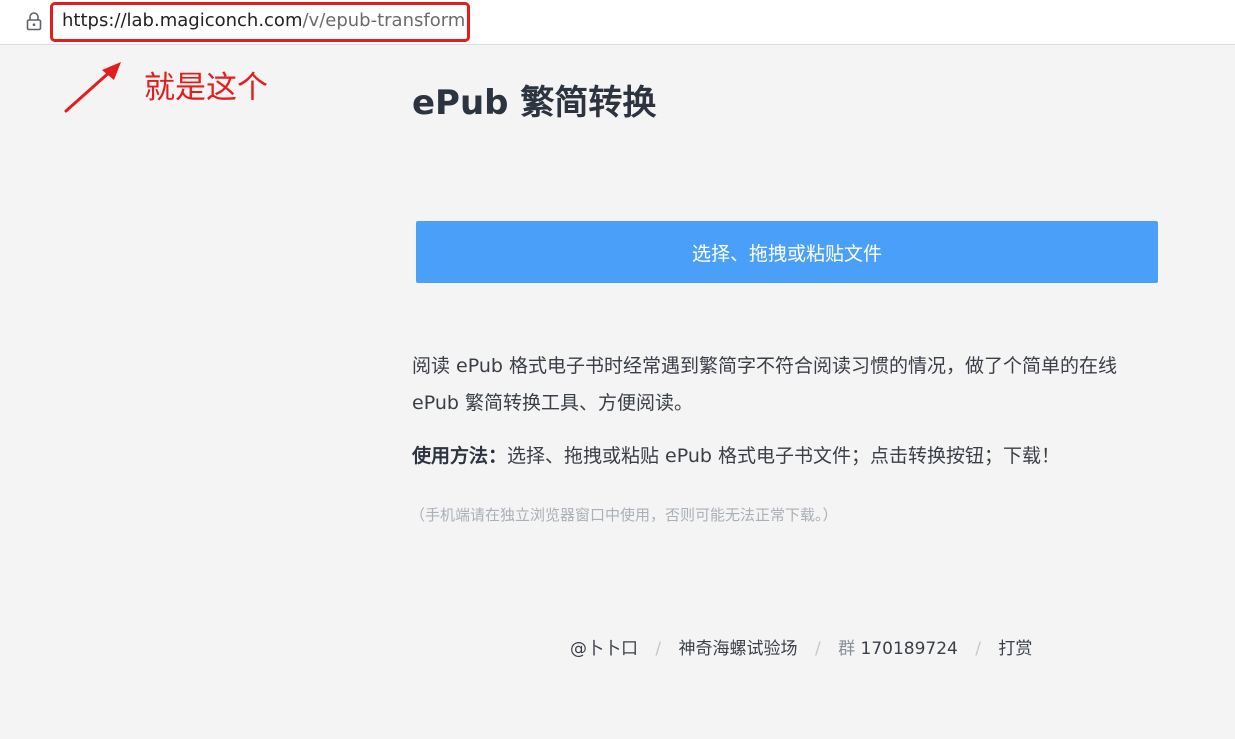 This screenshot has height=739, width=1235. I want to click on page-title: ePub 繁简转换, so click(534, 103).